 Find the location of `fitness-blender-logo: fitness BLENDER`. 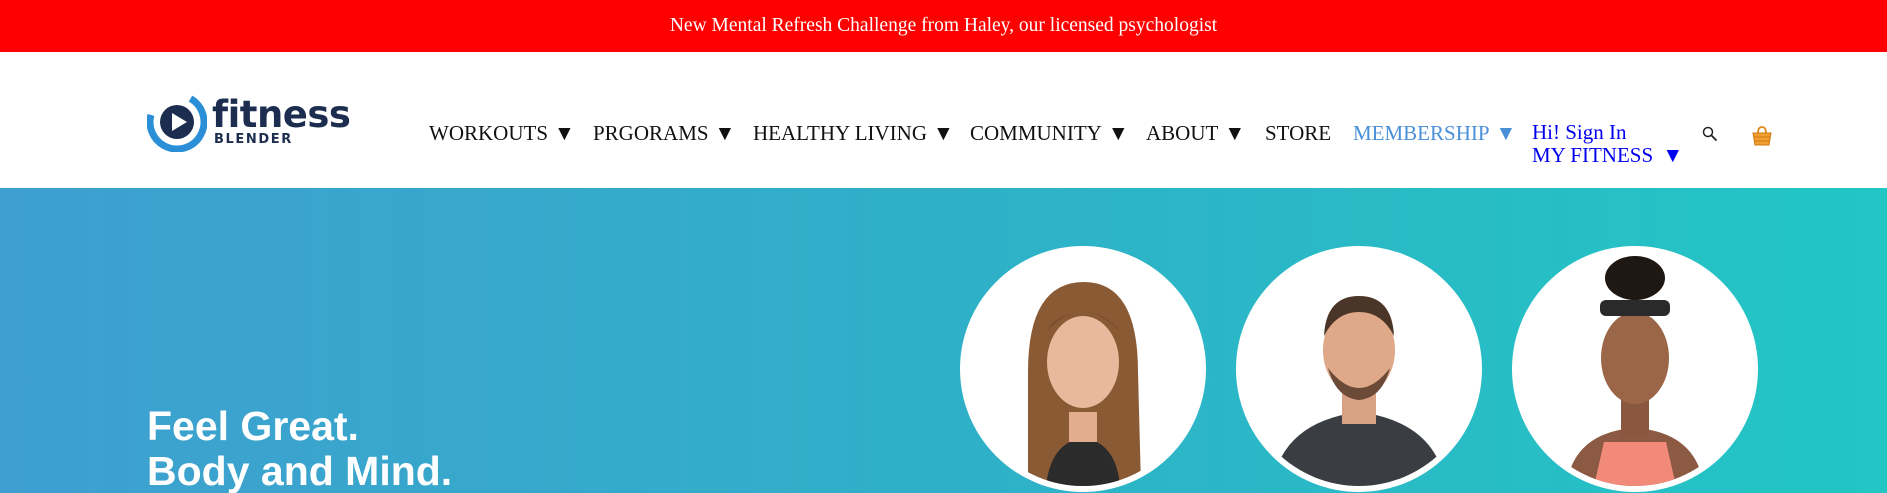

fitness-blender-logo: fitness BLENDER is located at coordinates (249, 122).